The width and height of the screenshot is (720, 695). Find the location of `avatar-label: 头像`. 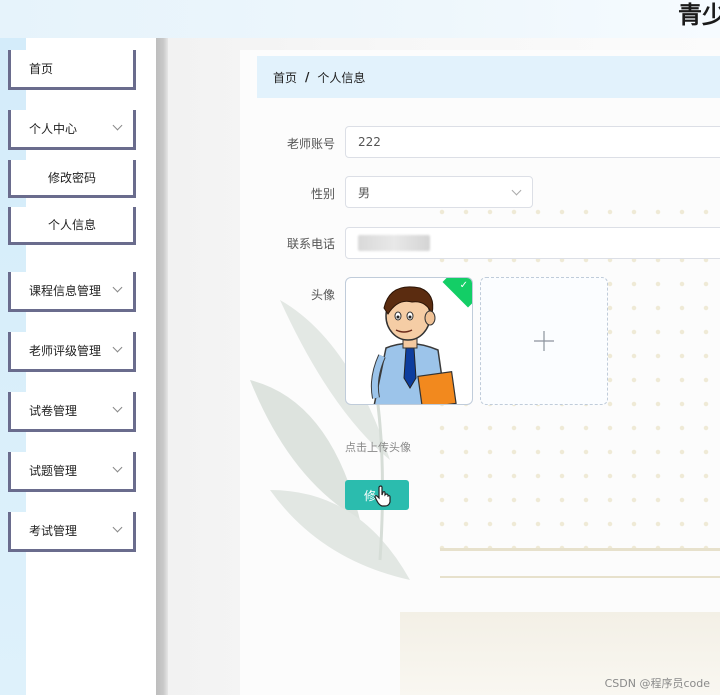

avatar-label: 头像 is located at coordinates (322, 295).